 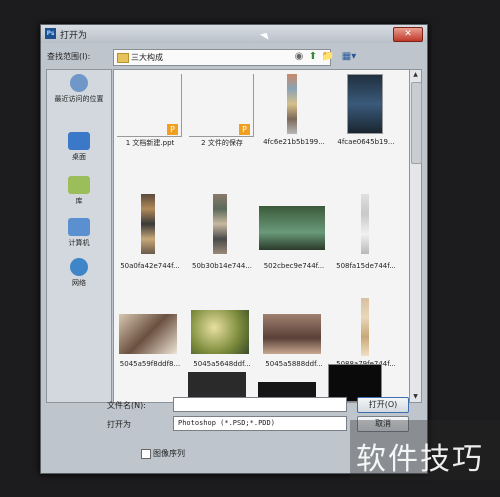 I want to click on file-name: 1 文档新建.ppt, so click(x=150, y=143).